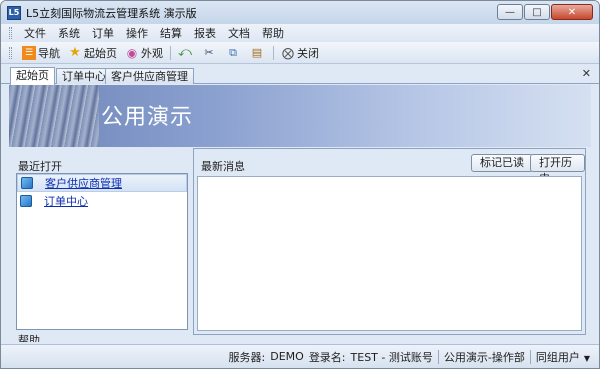 The width and height of the screenshot is (600, 369). I want to click on department-label: 公用演示-操作部, so click(484, 357).